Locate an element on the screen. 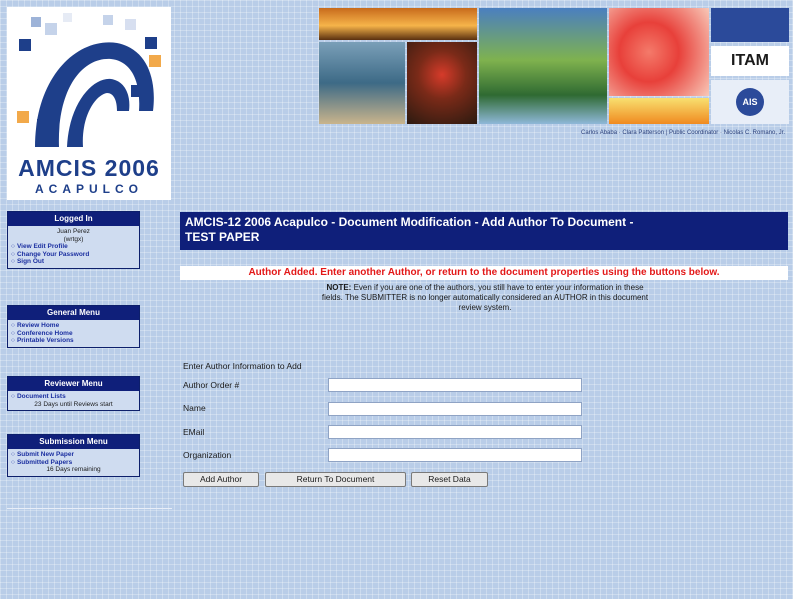  resort-photo is located at coordinates (543, 66).